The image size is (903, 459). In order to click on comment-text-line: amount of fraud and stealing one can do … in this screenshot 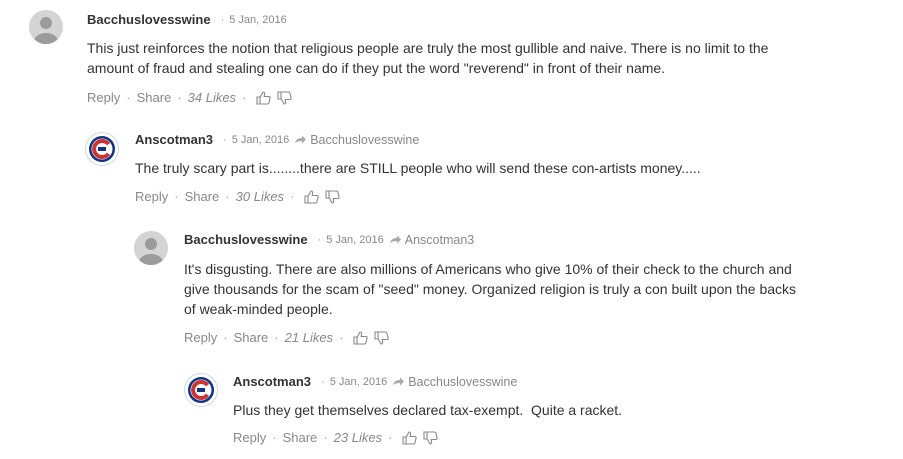, I will do `click(376, 68)`.